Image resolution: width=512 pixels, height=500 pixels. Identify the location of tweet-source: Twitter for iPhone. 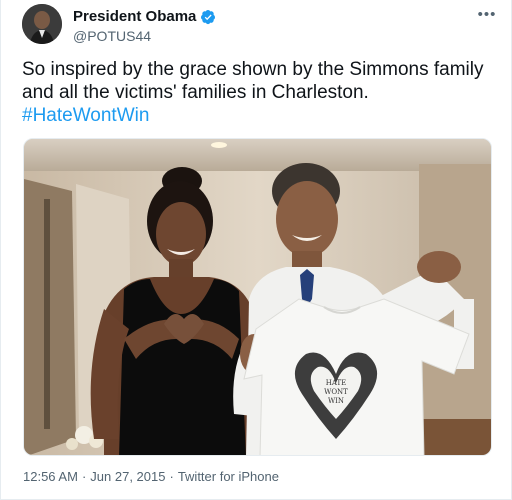
(228, 476).